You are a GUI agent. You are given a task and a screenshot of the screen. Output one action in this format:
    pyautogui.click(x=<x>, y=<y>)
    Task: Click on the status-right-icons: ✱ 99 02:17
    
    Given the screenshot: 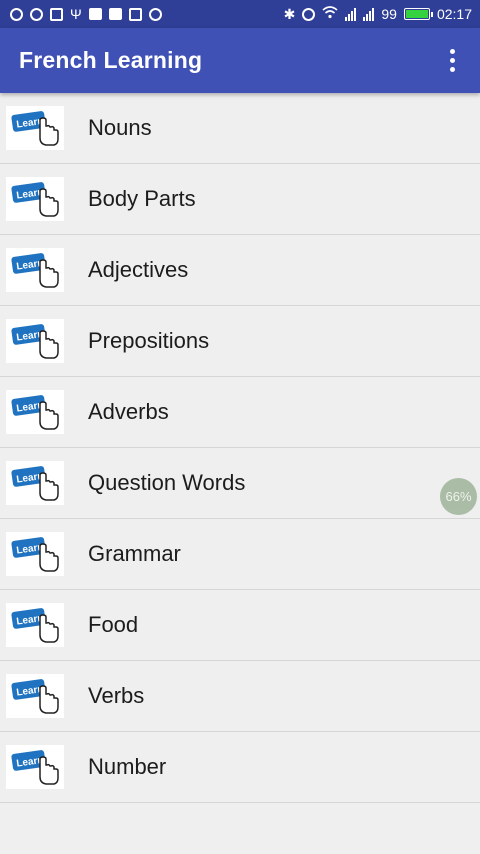 What is the action you would take?
    pyautogui.click(x=378, y=14)
    